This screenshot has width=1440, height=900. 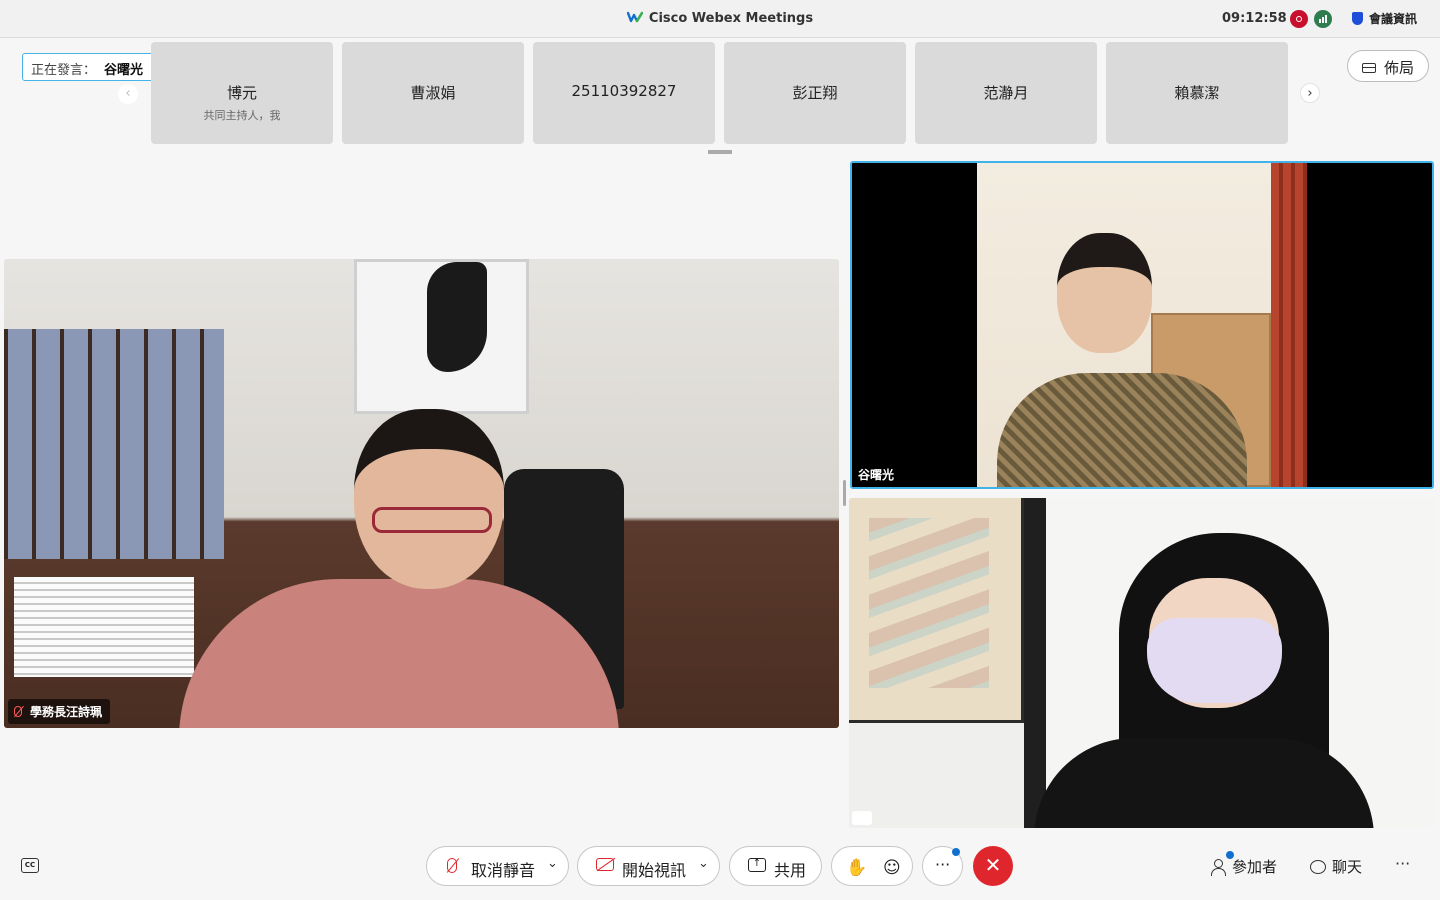 I want to click on muted-mic-icon, so click(x=18, y=711).